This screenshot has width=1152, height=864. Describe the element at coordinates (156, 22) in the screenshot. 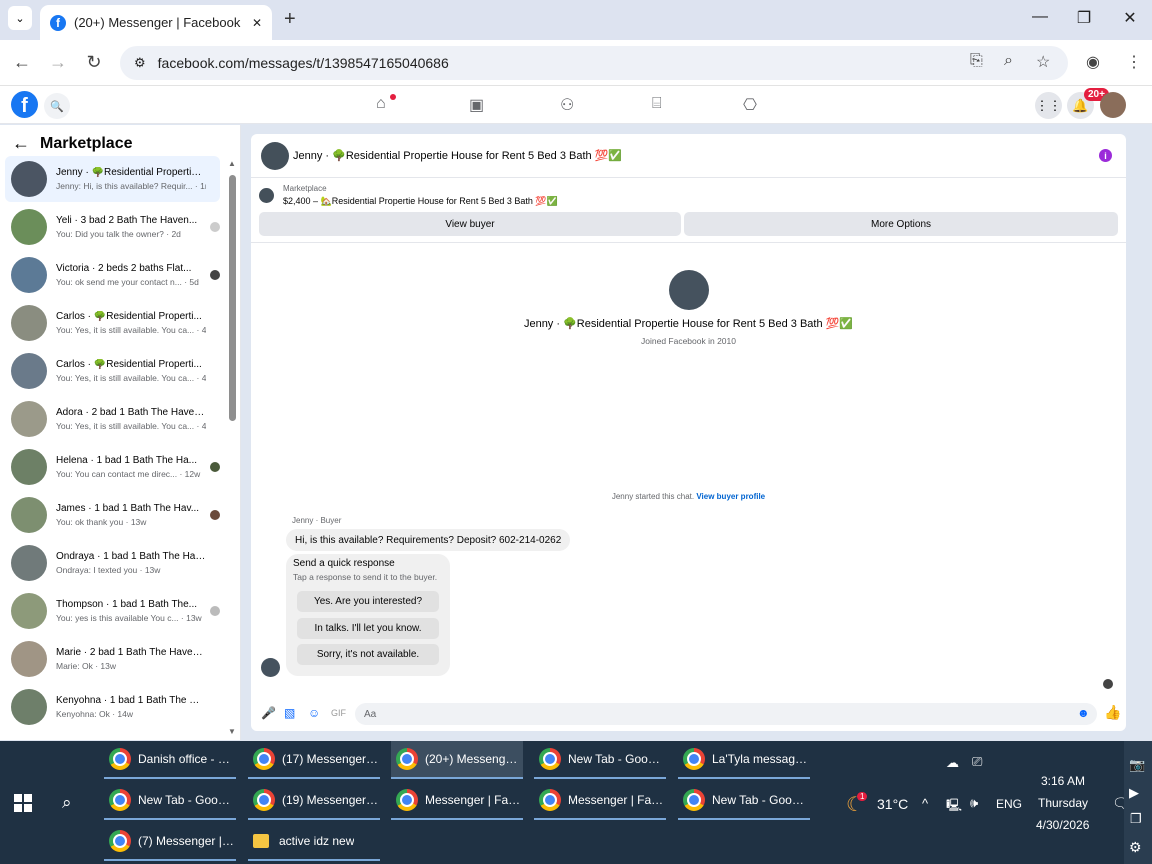

I see `active-tab: f (20+) Messenger | Facebook ✕` at that location.